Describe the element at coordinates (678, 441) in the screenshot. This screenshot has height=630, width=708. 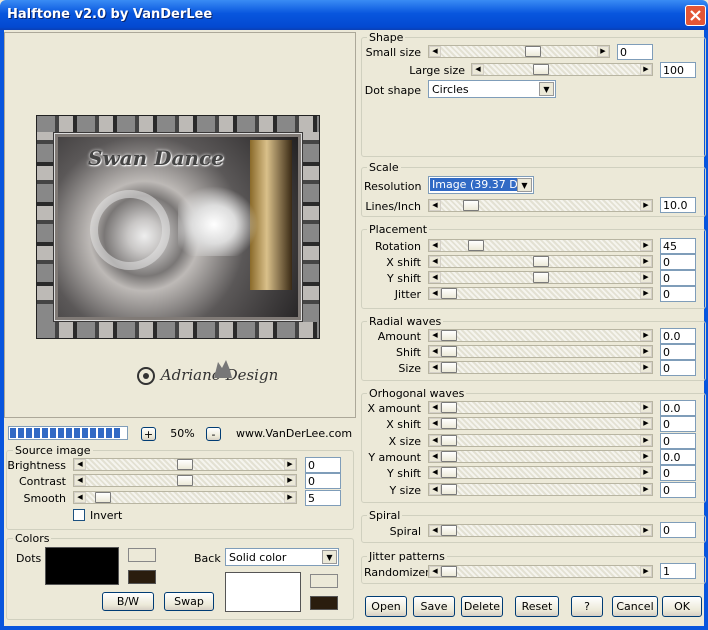
I see `x-size-input: 0` at that location.